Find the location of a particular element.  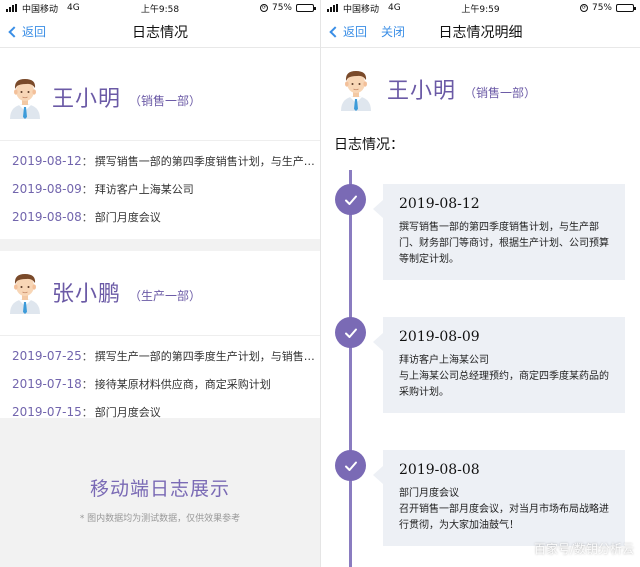

log-title: 部门月度会议 is located at coordinates (429, 493).